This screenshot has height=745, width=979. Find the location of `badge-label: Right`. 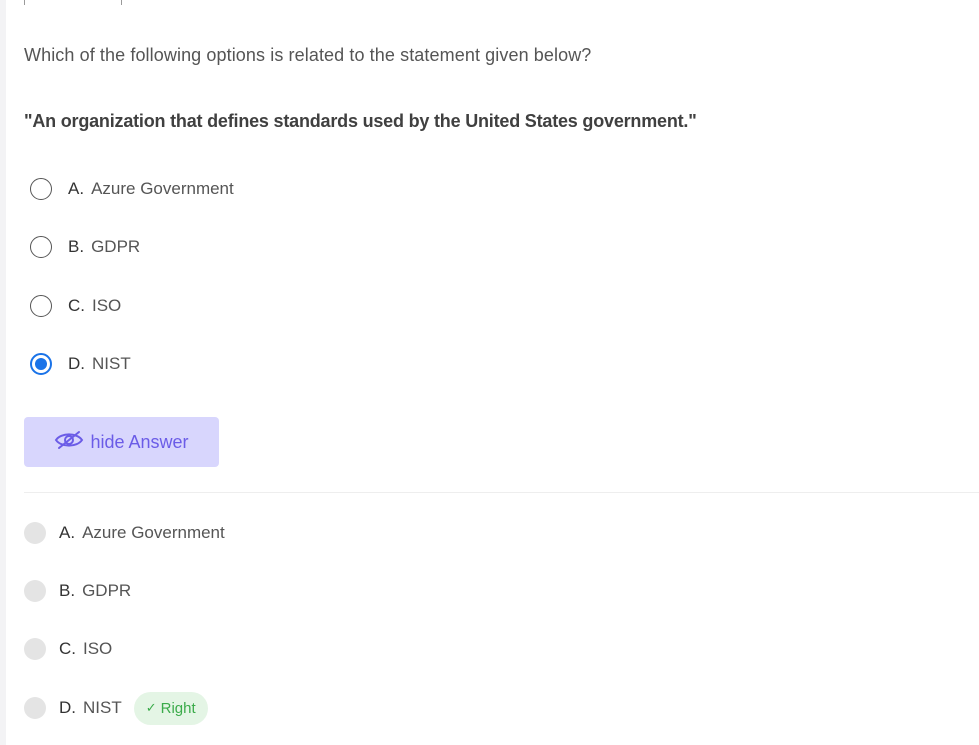

badge-label: Right is located at coordinates (178, 708).